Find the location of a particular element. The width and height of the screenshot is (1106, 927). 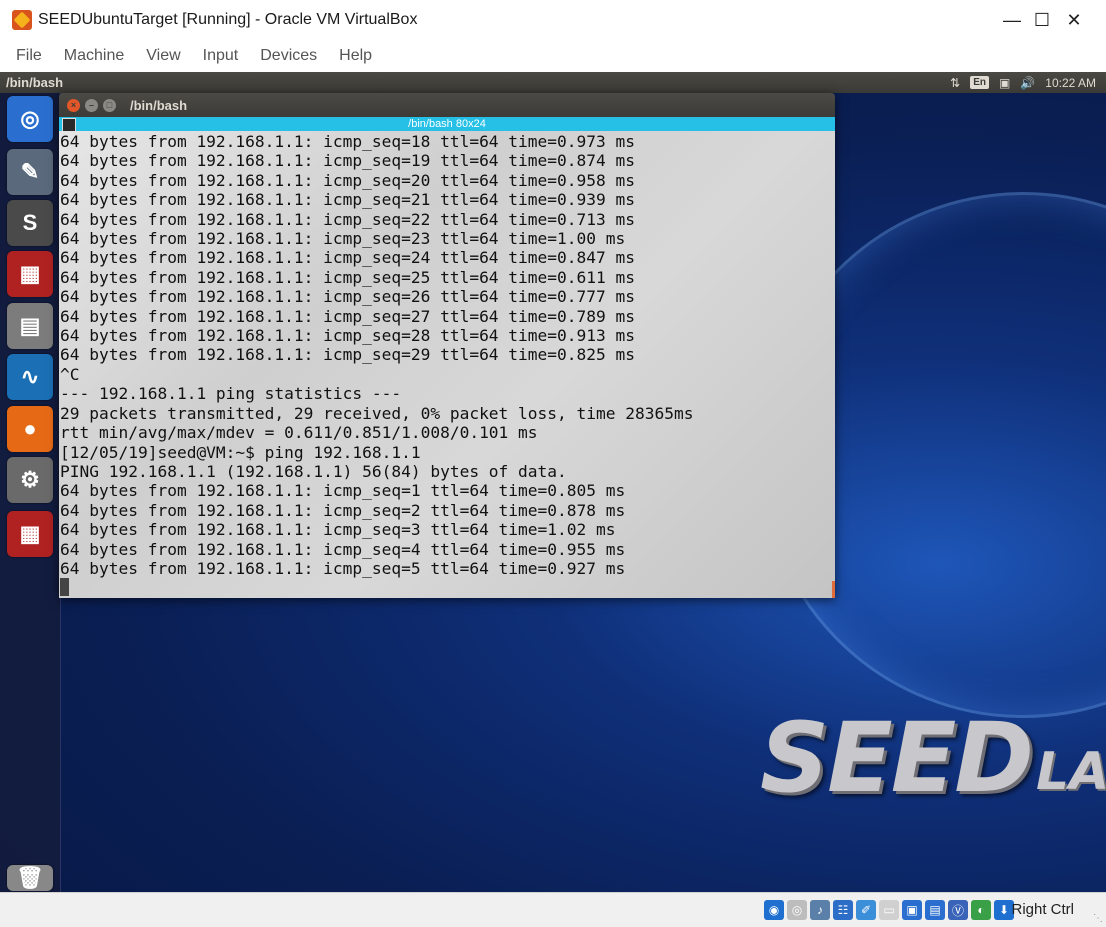

terminal-app-icon: ▦ is located at coordinates (30, 274).